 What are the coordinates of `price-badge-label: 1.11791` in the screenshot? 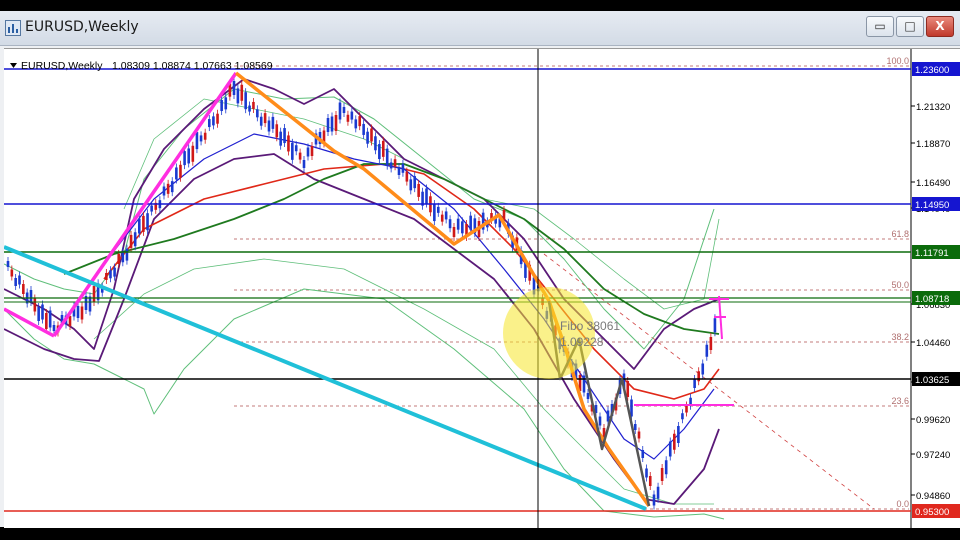 It's located at (932, 253).